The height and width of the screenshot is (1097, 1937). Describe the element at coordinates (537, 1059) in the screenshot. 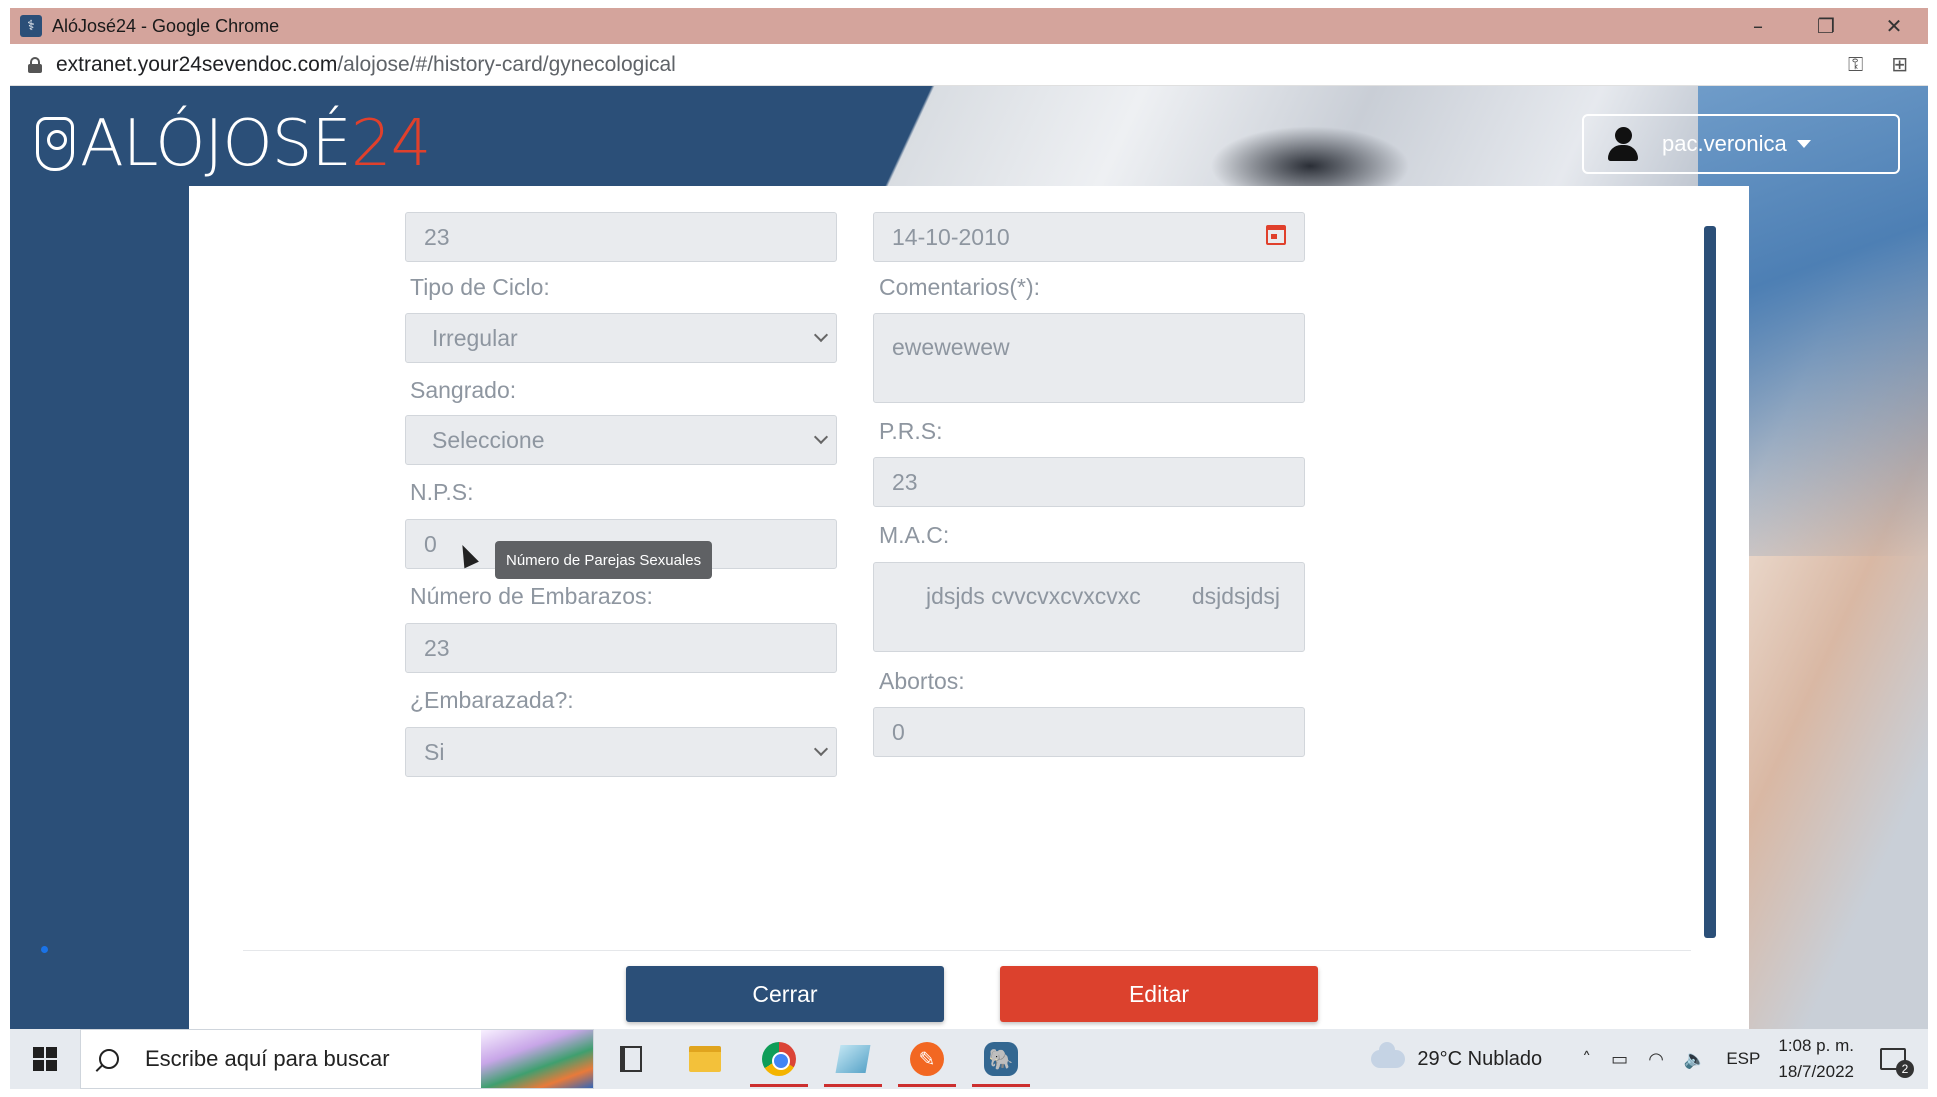

I see `search-highlight-image` at that location.